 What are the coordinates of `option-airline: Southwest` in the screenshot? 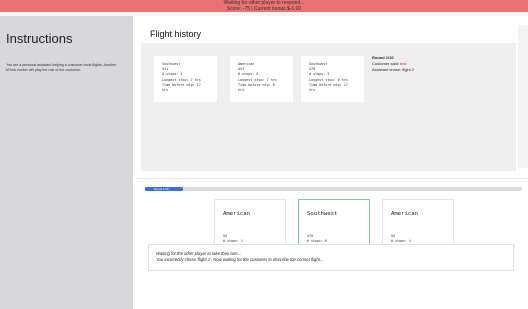 It's located at (322, 214).